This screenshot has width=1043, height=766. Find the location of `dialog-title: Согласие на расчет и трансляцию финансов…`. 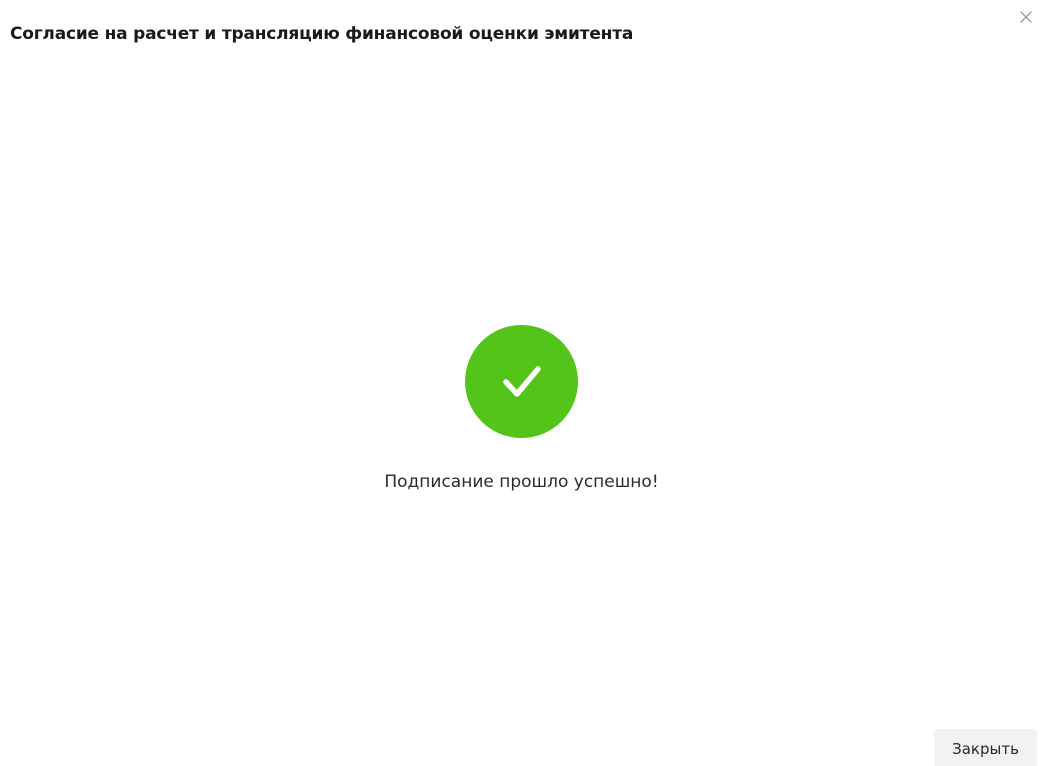

dialog-title: Согласие на расчет и трансляцию финансов… is located at coordinates (322, 34).